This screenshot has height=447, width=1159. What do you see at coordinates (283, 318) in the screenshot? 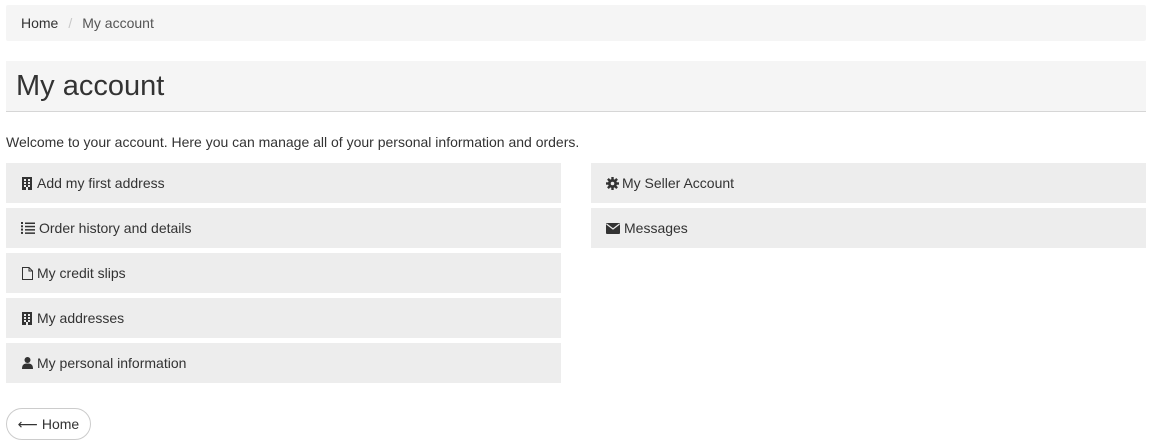
I see `my-addresses-link: My addresses` at bounding box center [283, 318].